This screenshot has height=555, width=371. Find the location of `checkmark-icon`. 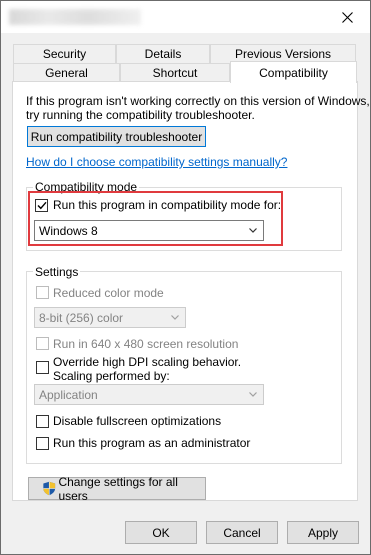

checkmark-icon is located at coordinates (42, 205).